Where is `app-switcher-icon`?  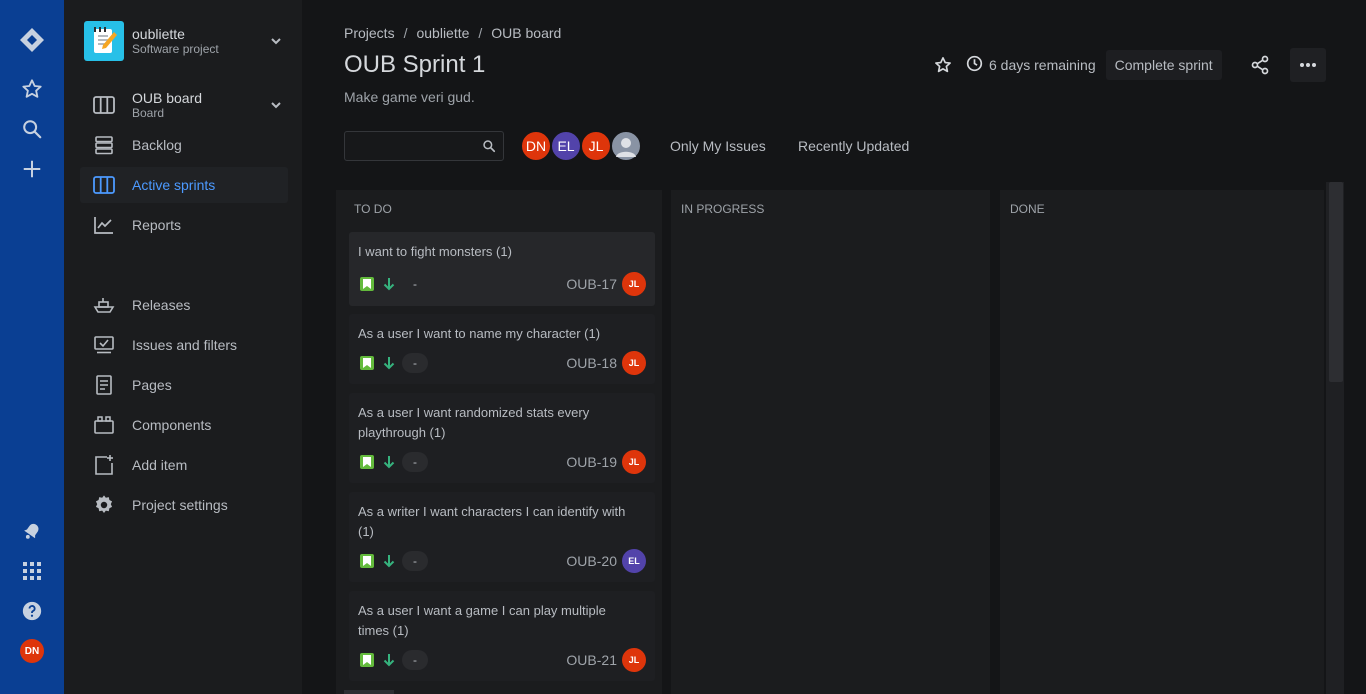
app-switcher-icon is located at coordinates (32, 571).